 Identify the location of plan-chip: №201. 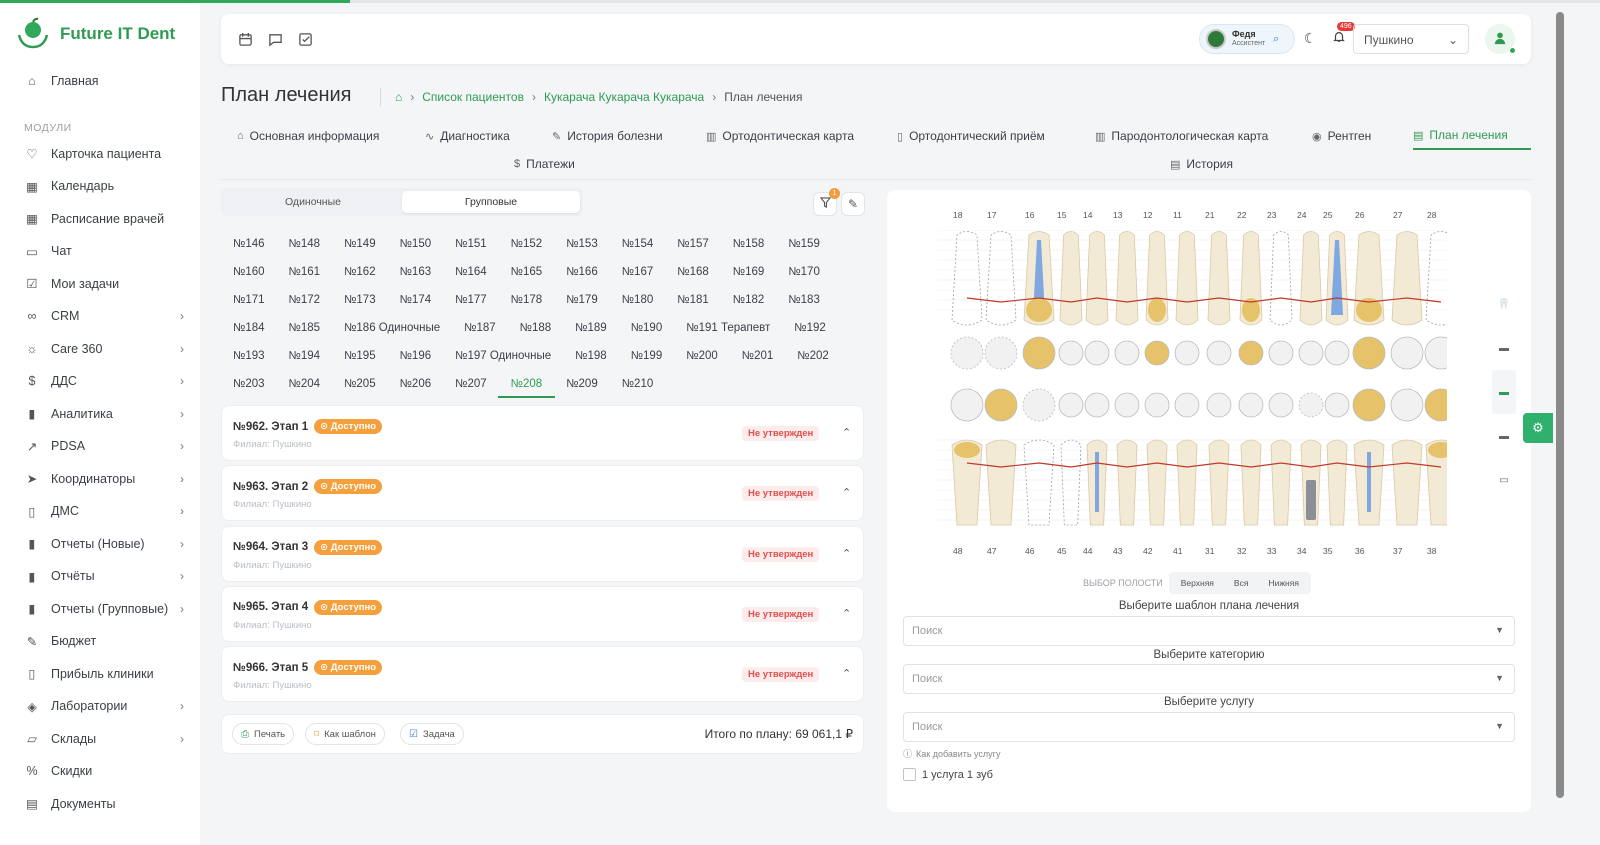
(758, 356).